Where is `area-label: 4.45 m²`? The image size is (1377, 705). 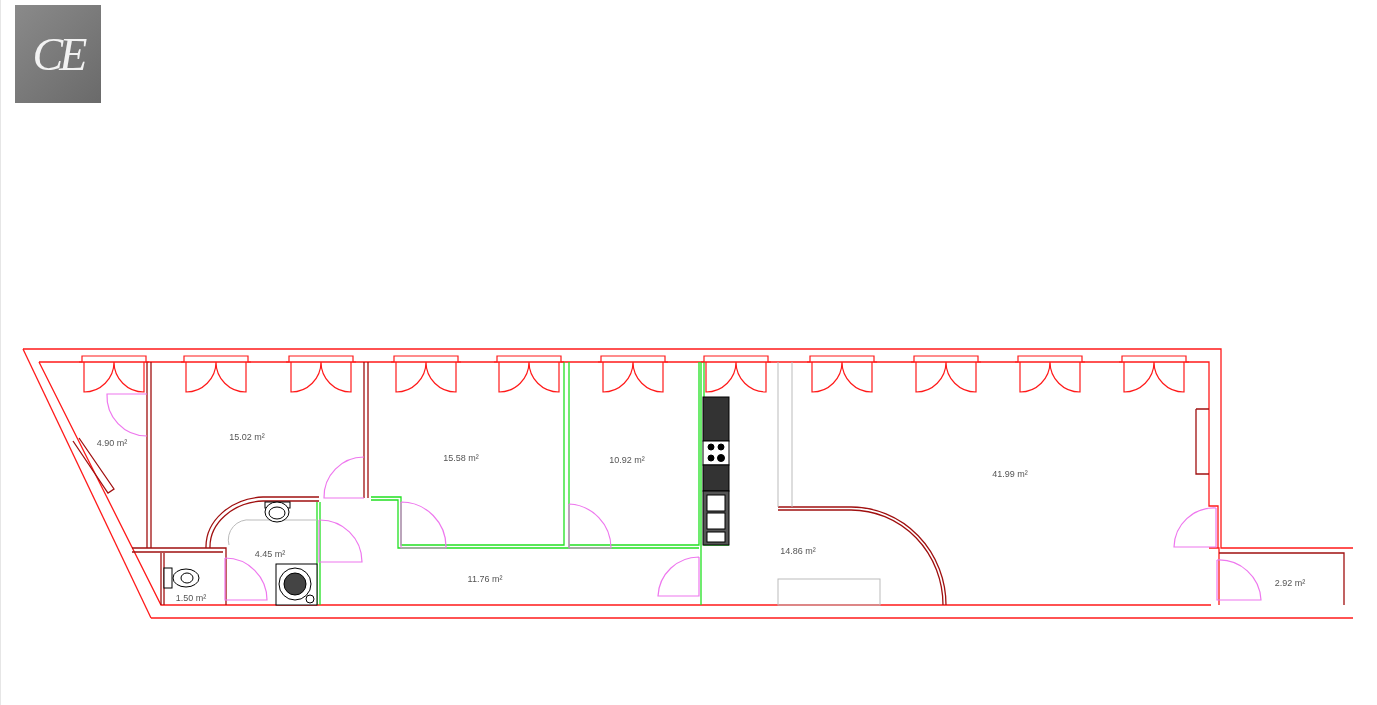 area-label: 4.45 m² is located at coordinates (270, 554).